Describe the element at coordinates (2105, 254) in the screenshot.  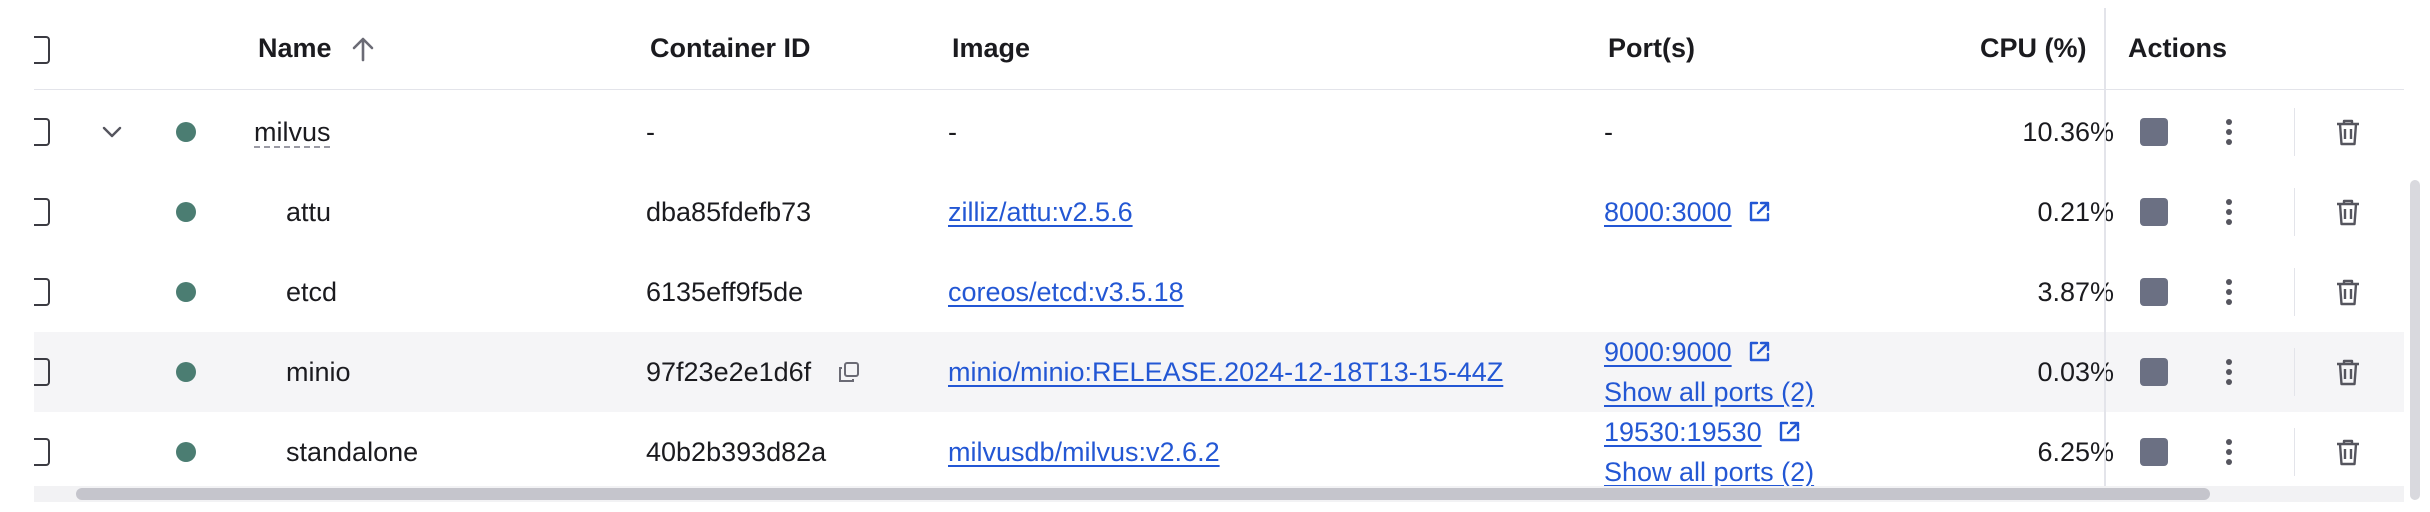
I see `actions-column-divider` at that location.